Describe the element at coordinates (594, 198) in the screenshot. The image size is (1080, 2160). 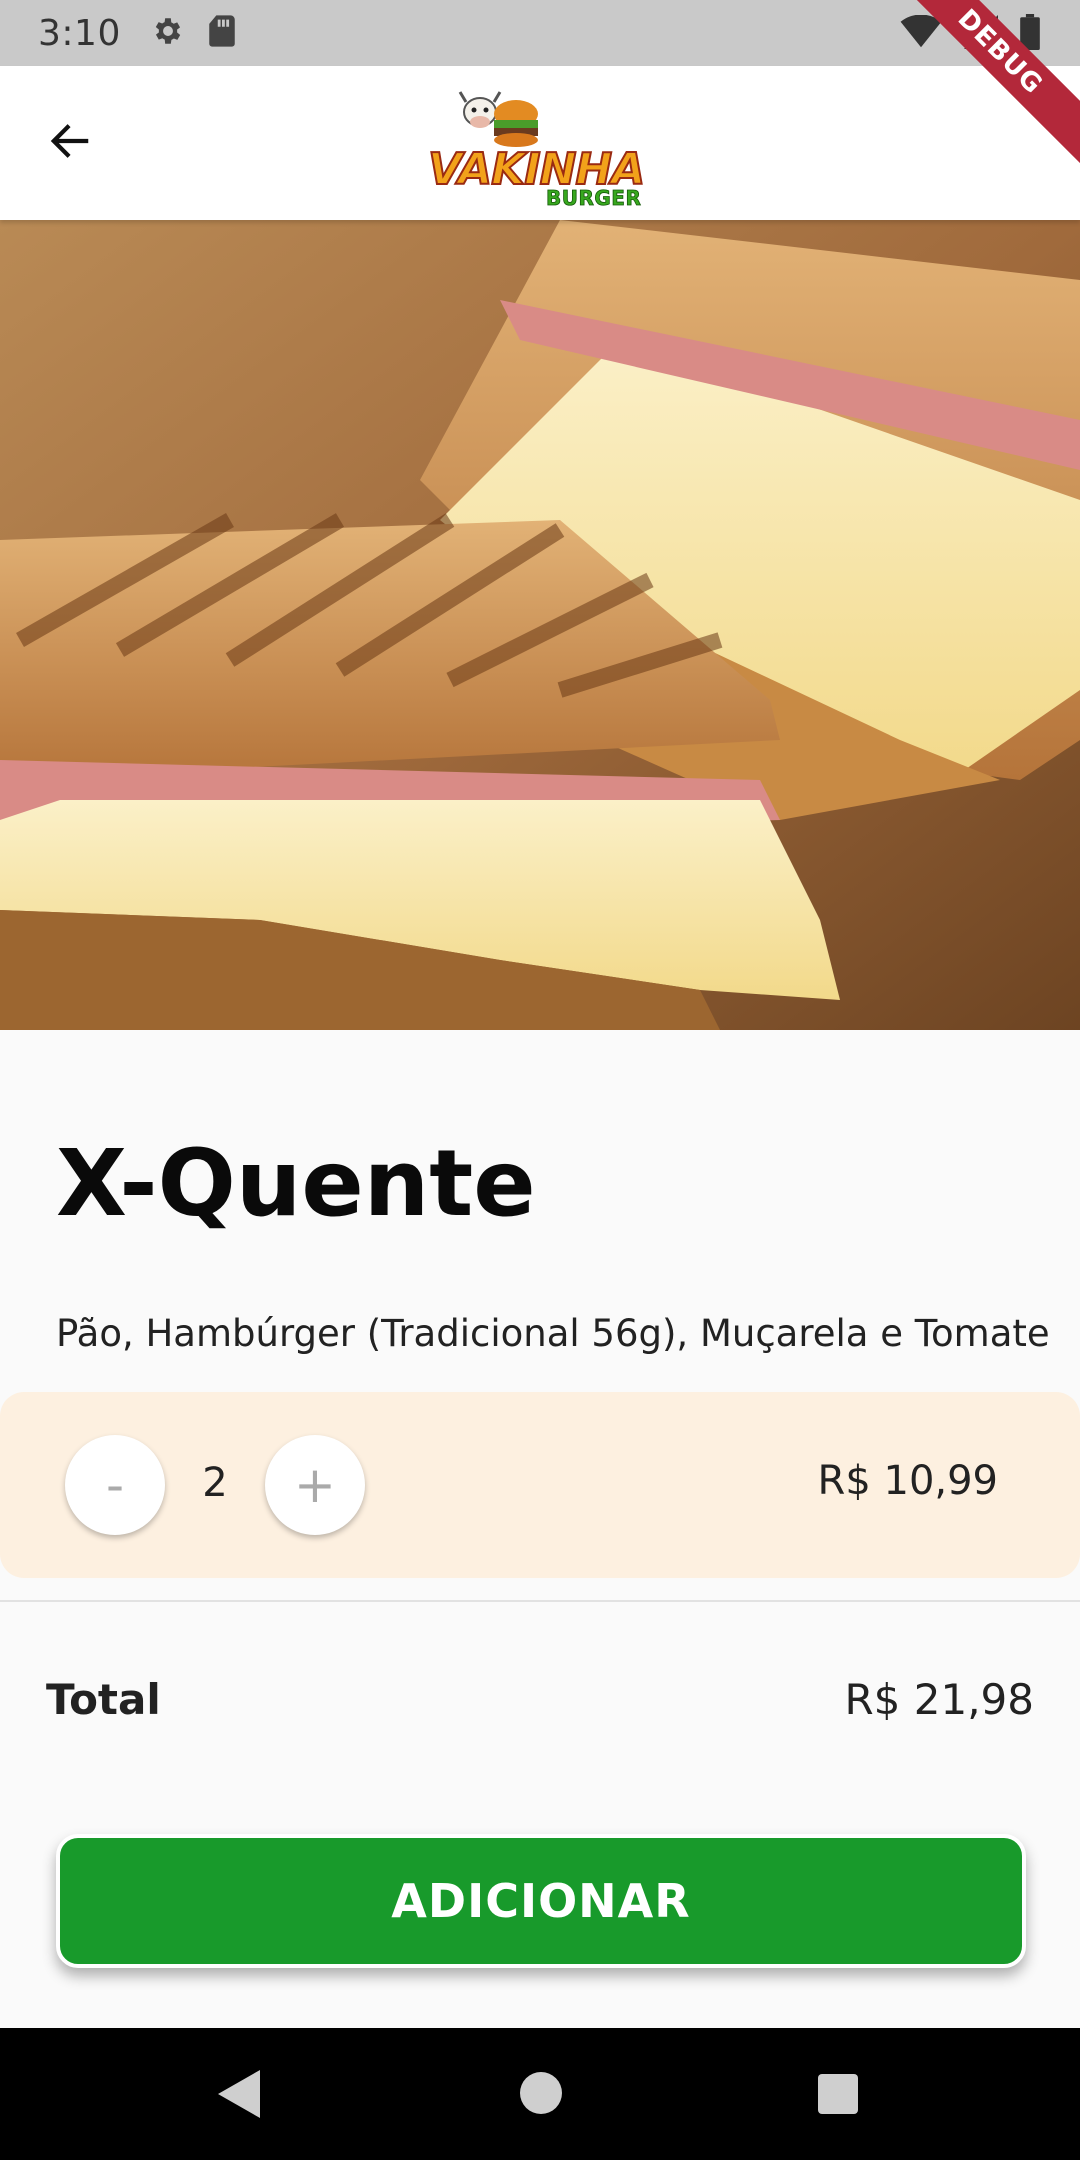
I see `logo-subtext: BURGER` at that location.